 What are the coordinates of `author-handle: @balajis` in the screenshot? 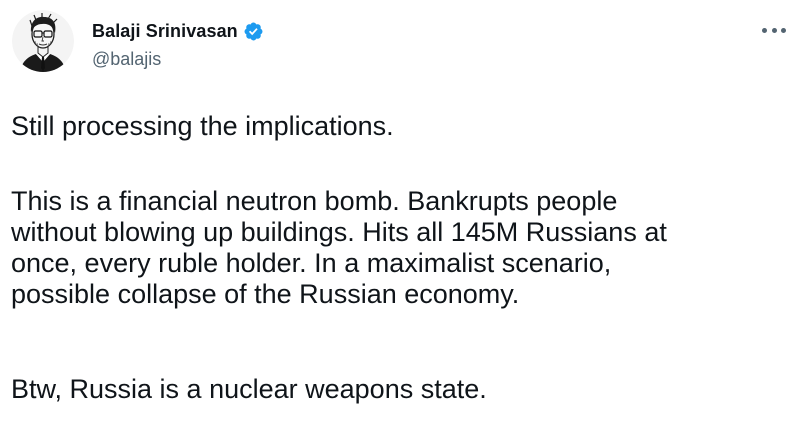 It's located at (126, 59).